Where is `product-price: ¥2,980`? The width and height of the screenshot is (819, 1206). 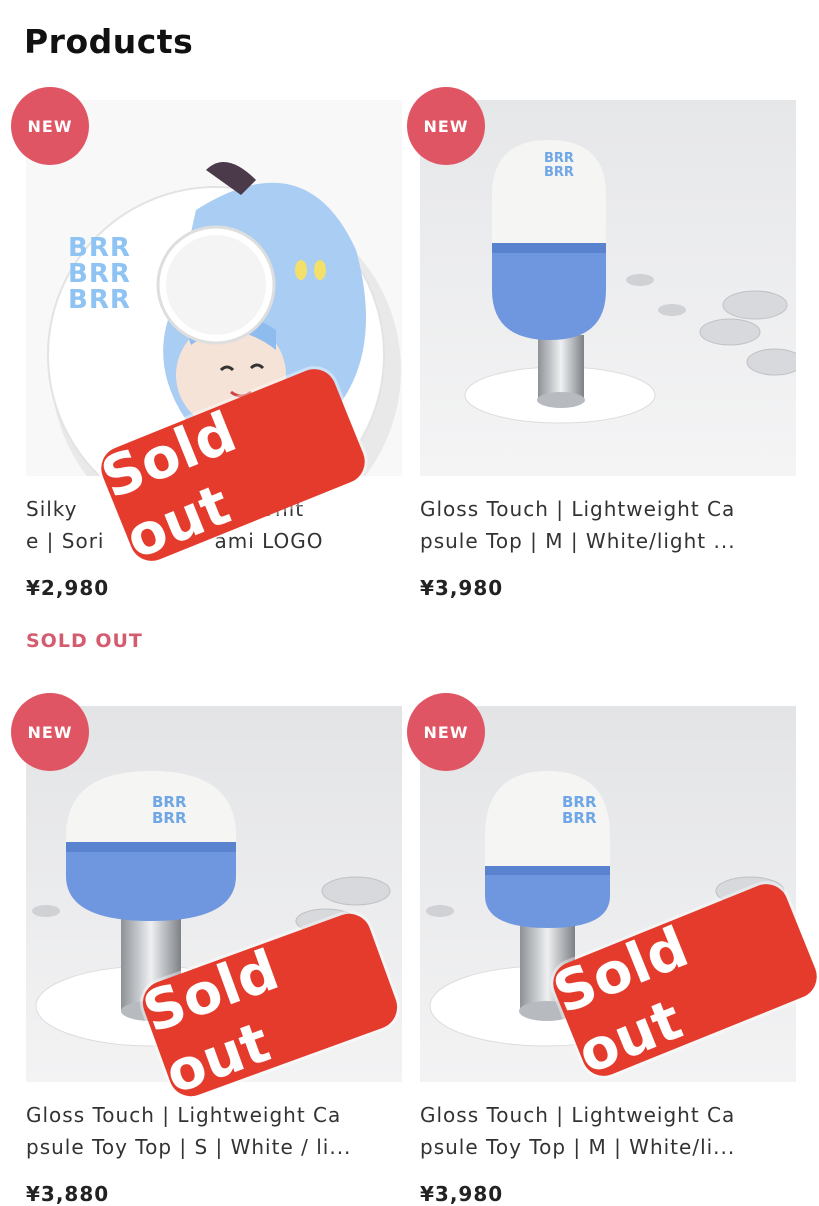 product-price: ¥2,980 is located at coordinates (68, 588).